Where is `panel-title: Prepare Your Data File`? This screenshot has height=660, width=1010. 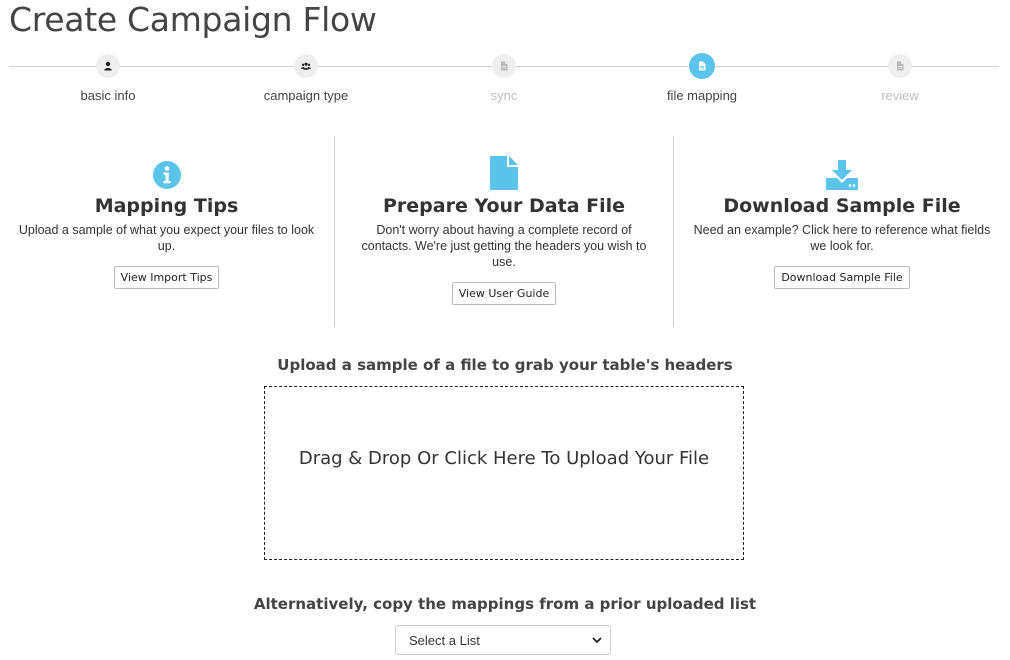
panel-title: Prepare Your Data File is located at coordinates (504, 206).